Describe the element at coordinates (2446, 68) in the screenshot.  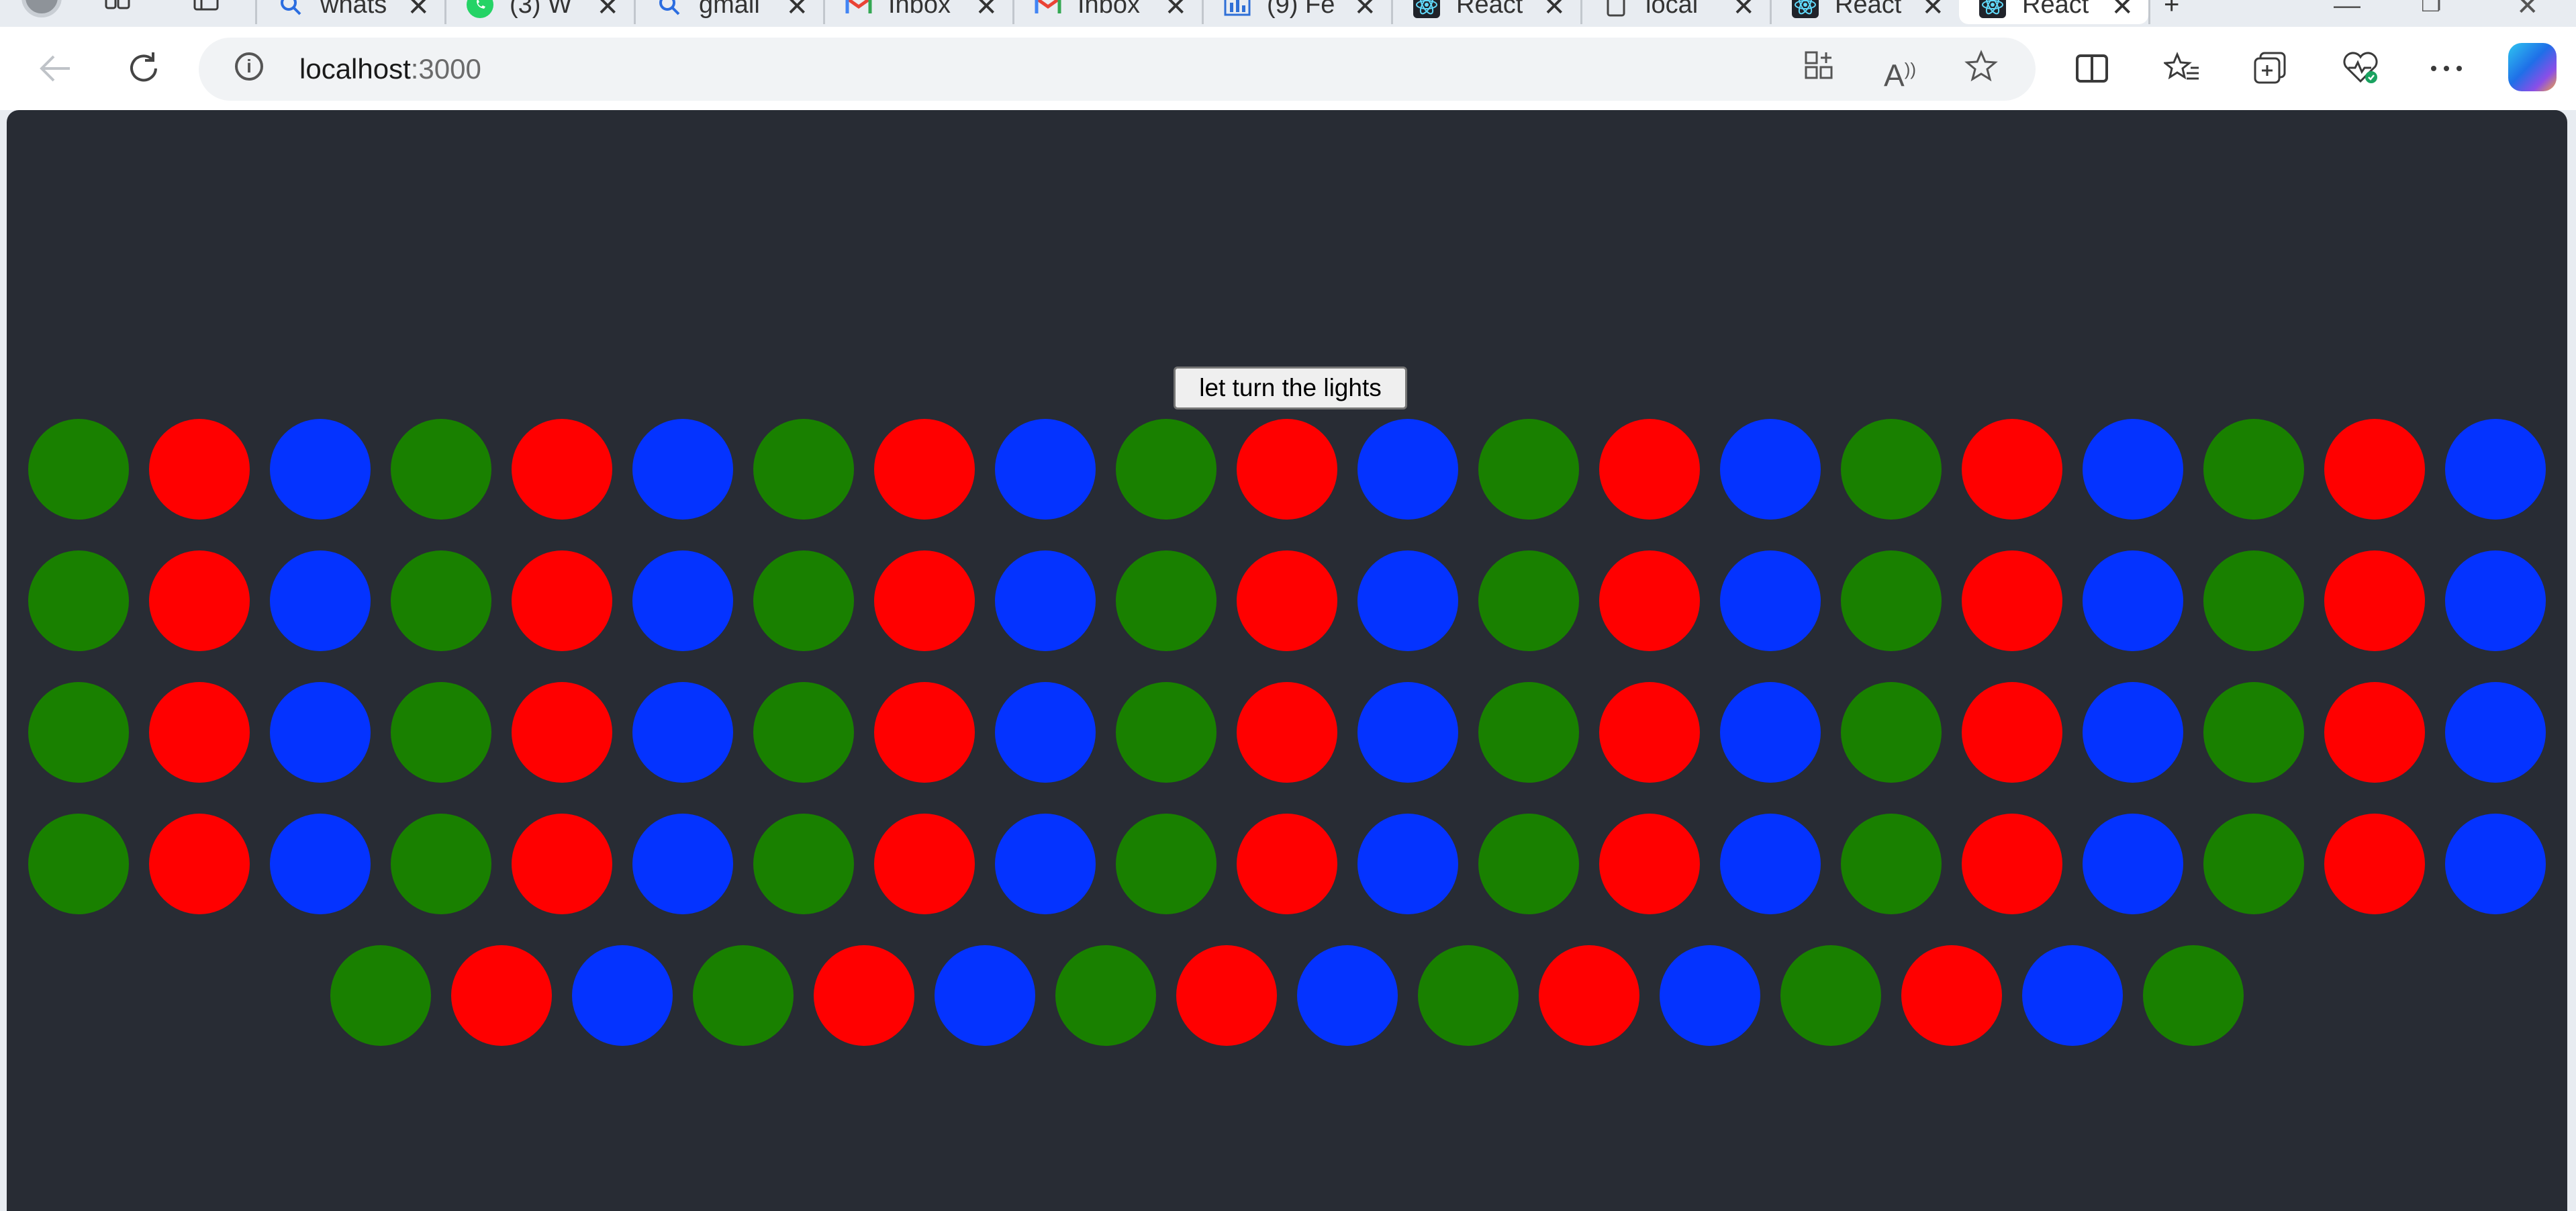
I see `more-options-icon` at that location.